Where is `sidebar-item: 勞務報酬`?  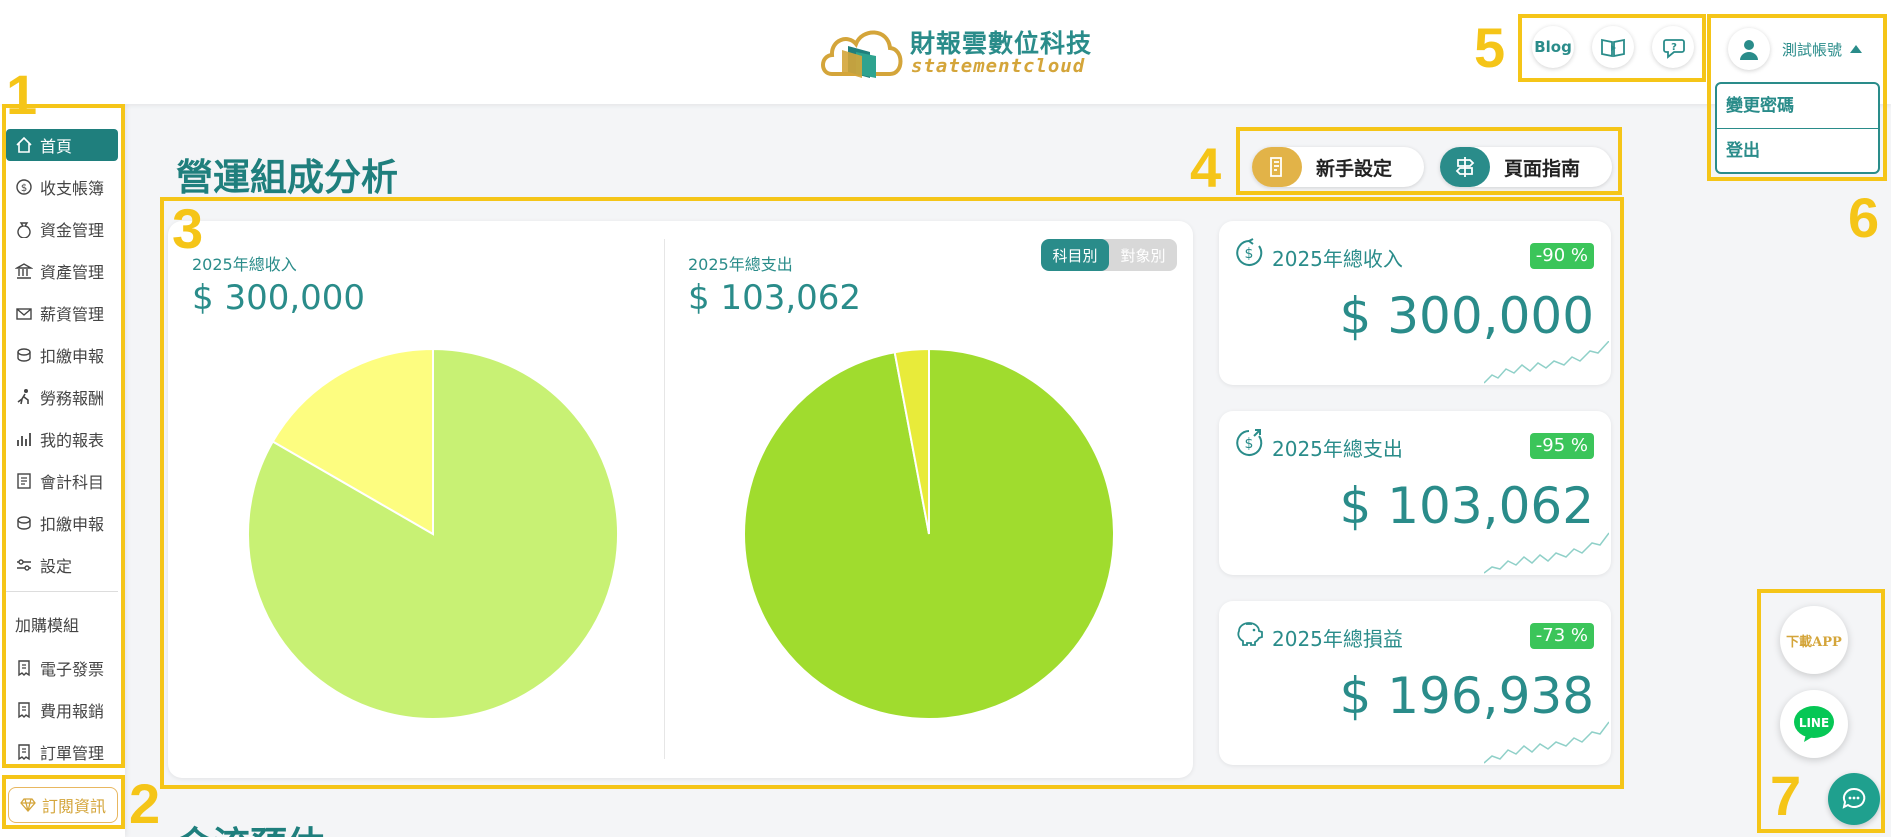
sidebar-item: 勞務報酬 is located at coordinates (62, 397).